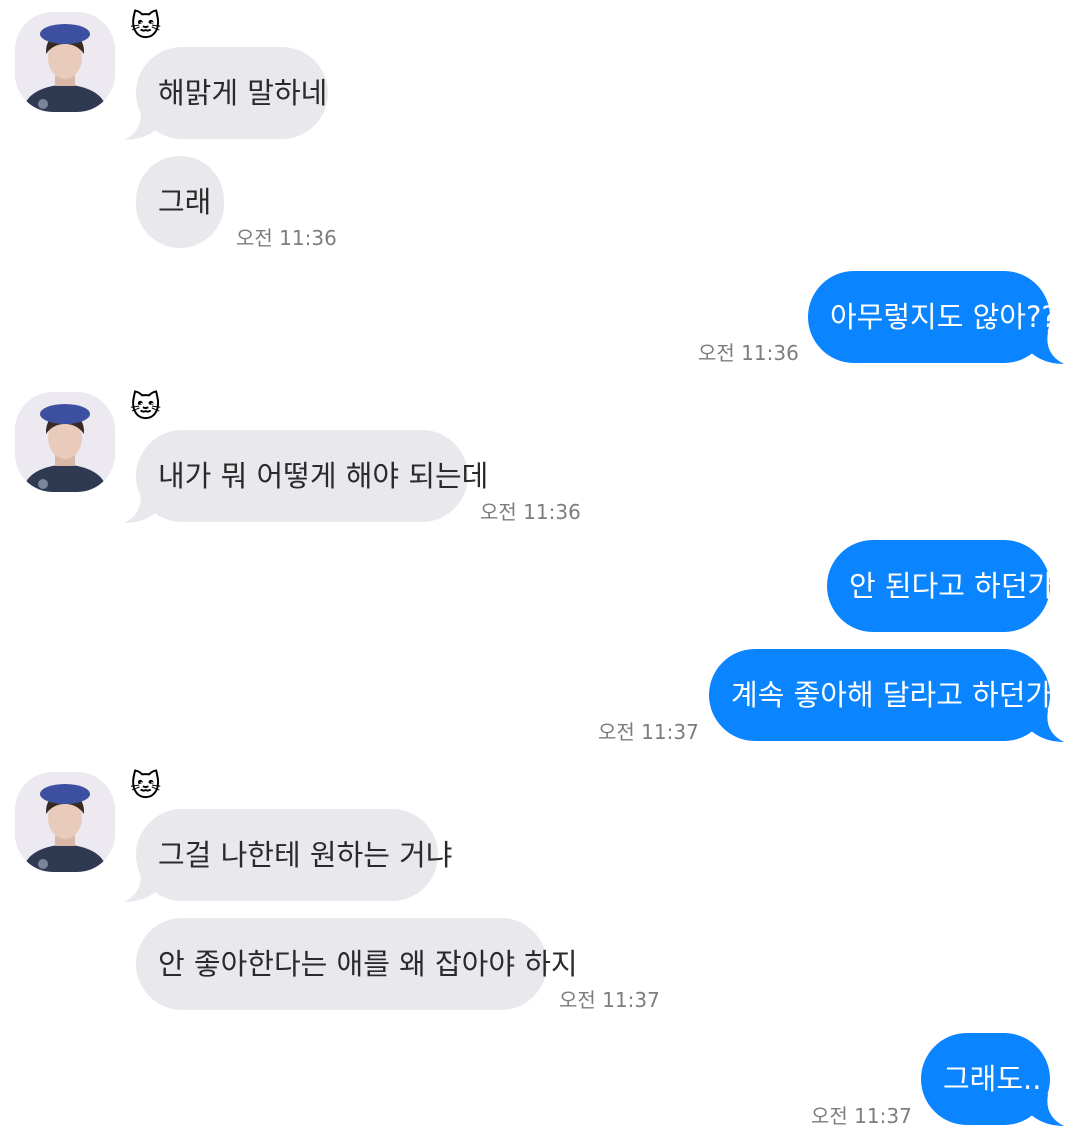  I want to click on message-bubble: 내가 뭐 어떻게 해야 되는데, so click(312, 476).